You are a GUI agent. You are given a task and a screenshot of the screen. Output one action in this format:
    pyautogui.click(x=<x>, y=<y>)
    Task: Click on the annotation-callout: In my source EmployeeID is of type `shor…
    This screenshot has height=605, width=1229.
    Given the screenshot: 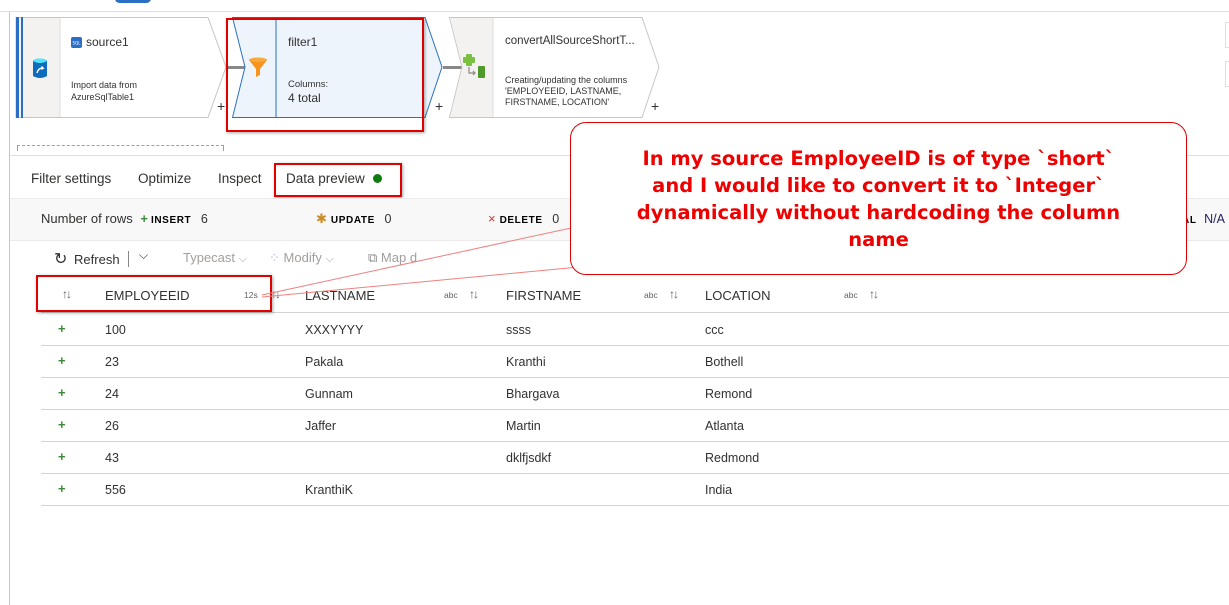 What is the action you would take?
    pyautogui.click(x=878, y=198)
    